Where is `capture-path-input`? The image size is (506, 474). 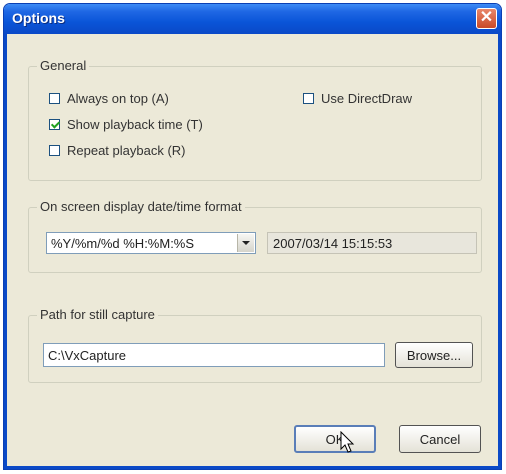 capture-path-input is located at coordinates (214, 355).